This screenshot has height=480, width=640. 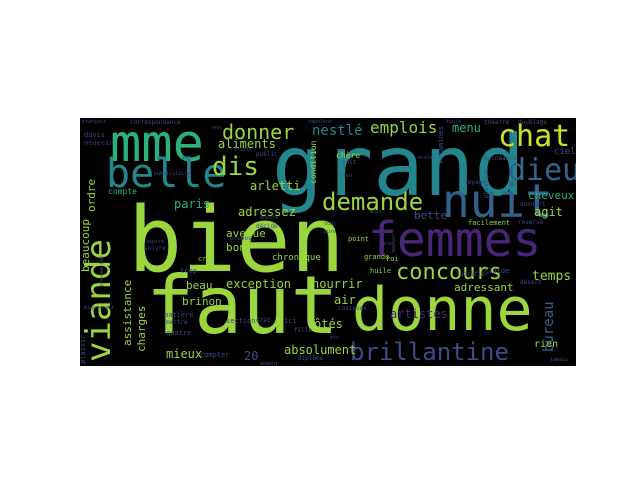 I want to click on word-jamais: jamais, so click(x=559, y=360).